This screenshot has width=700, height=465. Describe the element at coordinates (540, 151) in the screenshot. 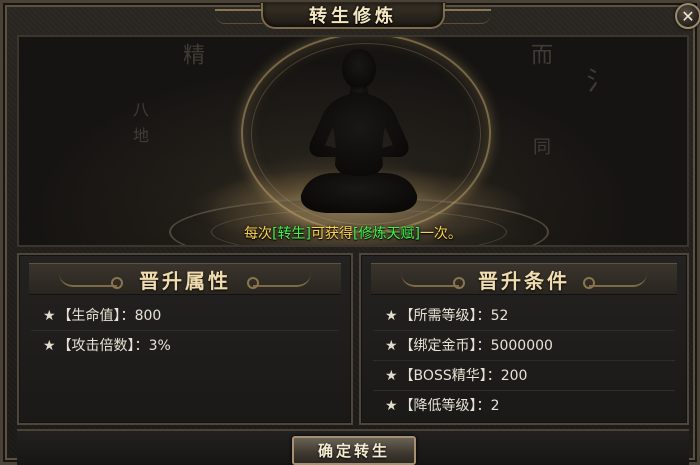

I see `background-calligraphy: 同` at that location.